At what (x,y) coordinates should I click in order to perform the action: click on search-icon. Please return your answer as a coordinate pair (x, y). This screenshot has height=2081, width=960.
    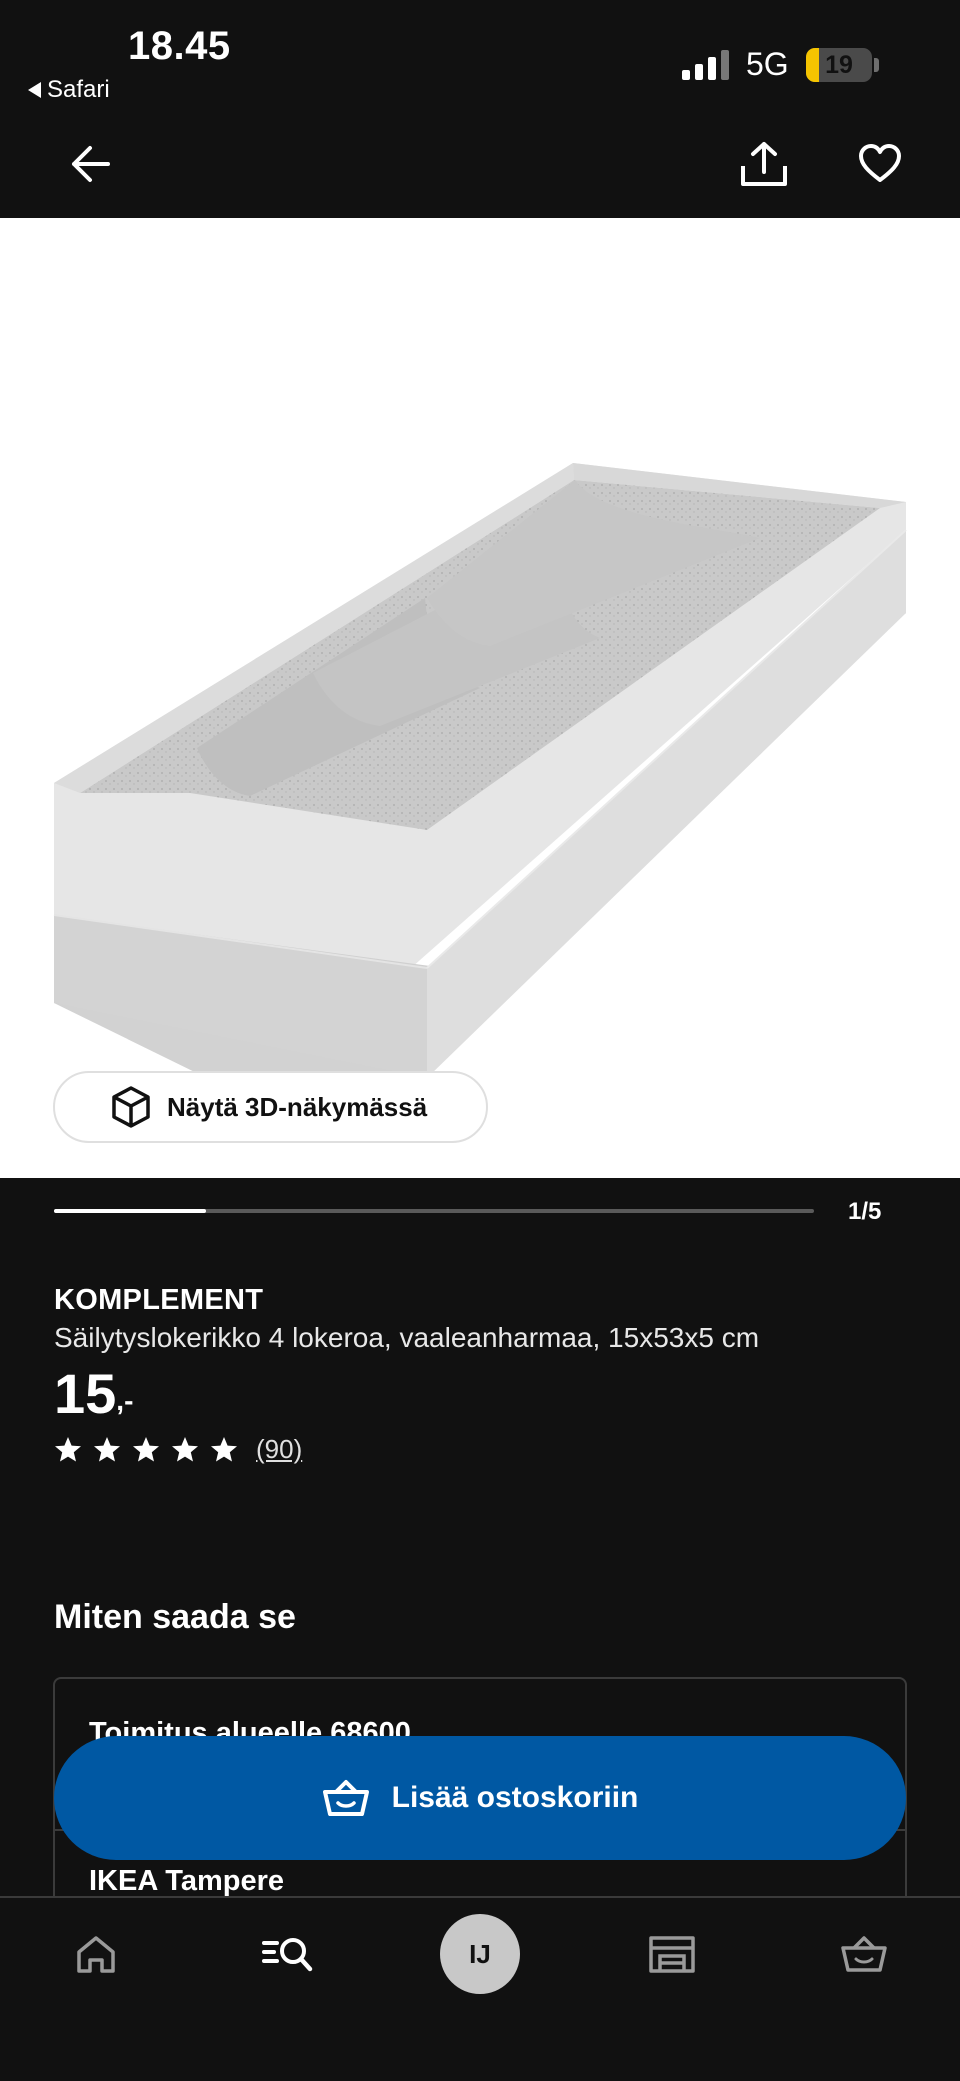
    Looking at the image, I should click on (287, 1955).